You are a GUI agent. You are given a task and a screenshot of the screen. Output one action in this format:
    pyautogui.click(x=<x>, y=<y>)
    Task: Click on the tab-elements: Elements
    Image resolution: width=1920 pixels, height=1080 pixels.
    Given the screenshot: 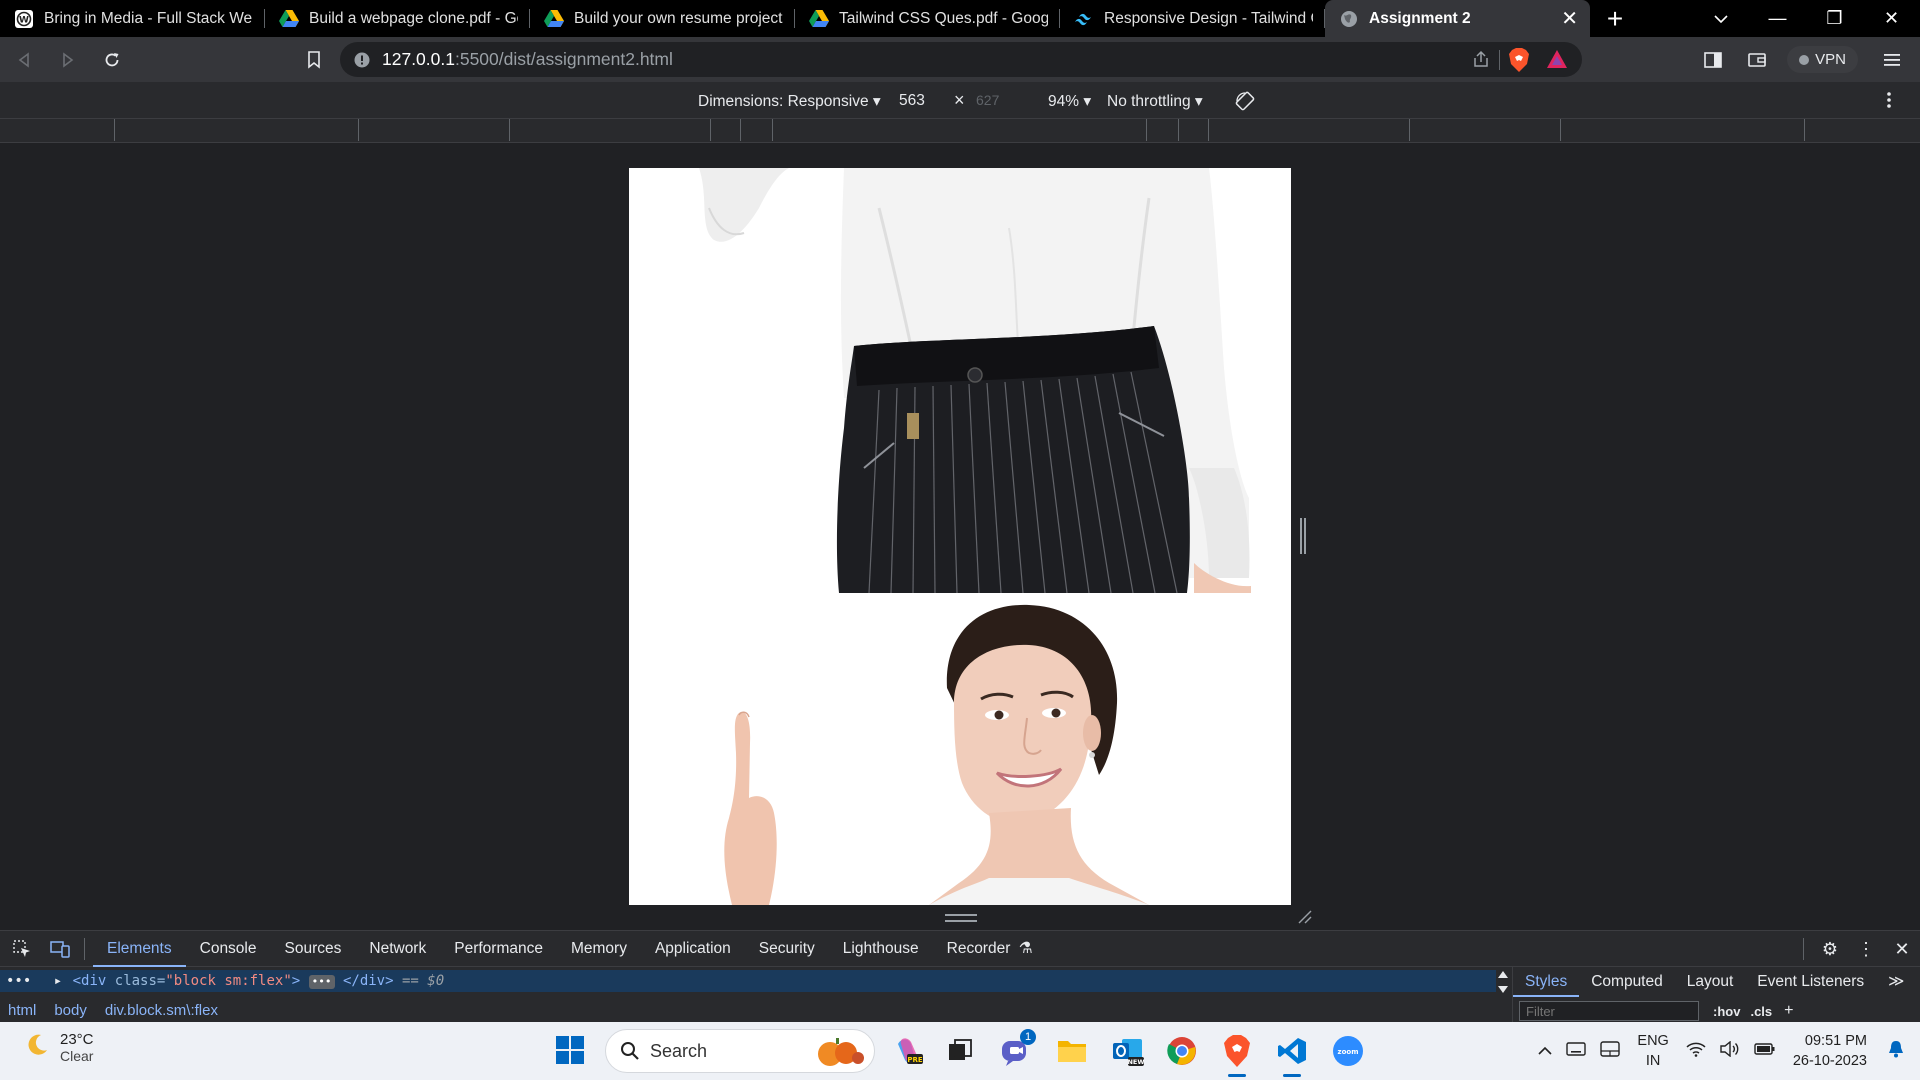 What is the action you would take?
    pyautogui.click(x=139, y=949)
    